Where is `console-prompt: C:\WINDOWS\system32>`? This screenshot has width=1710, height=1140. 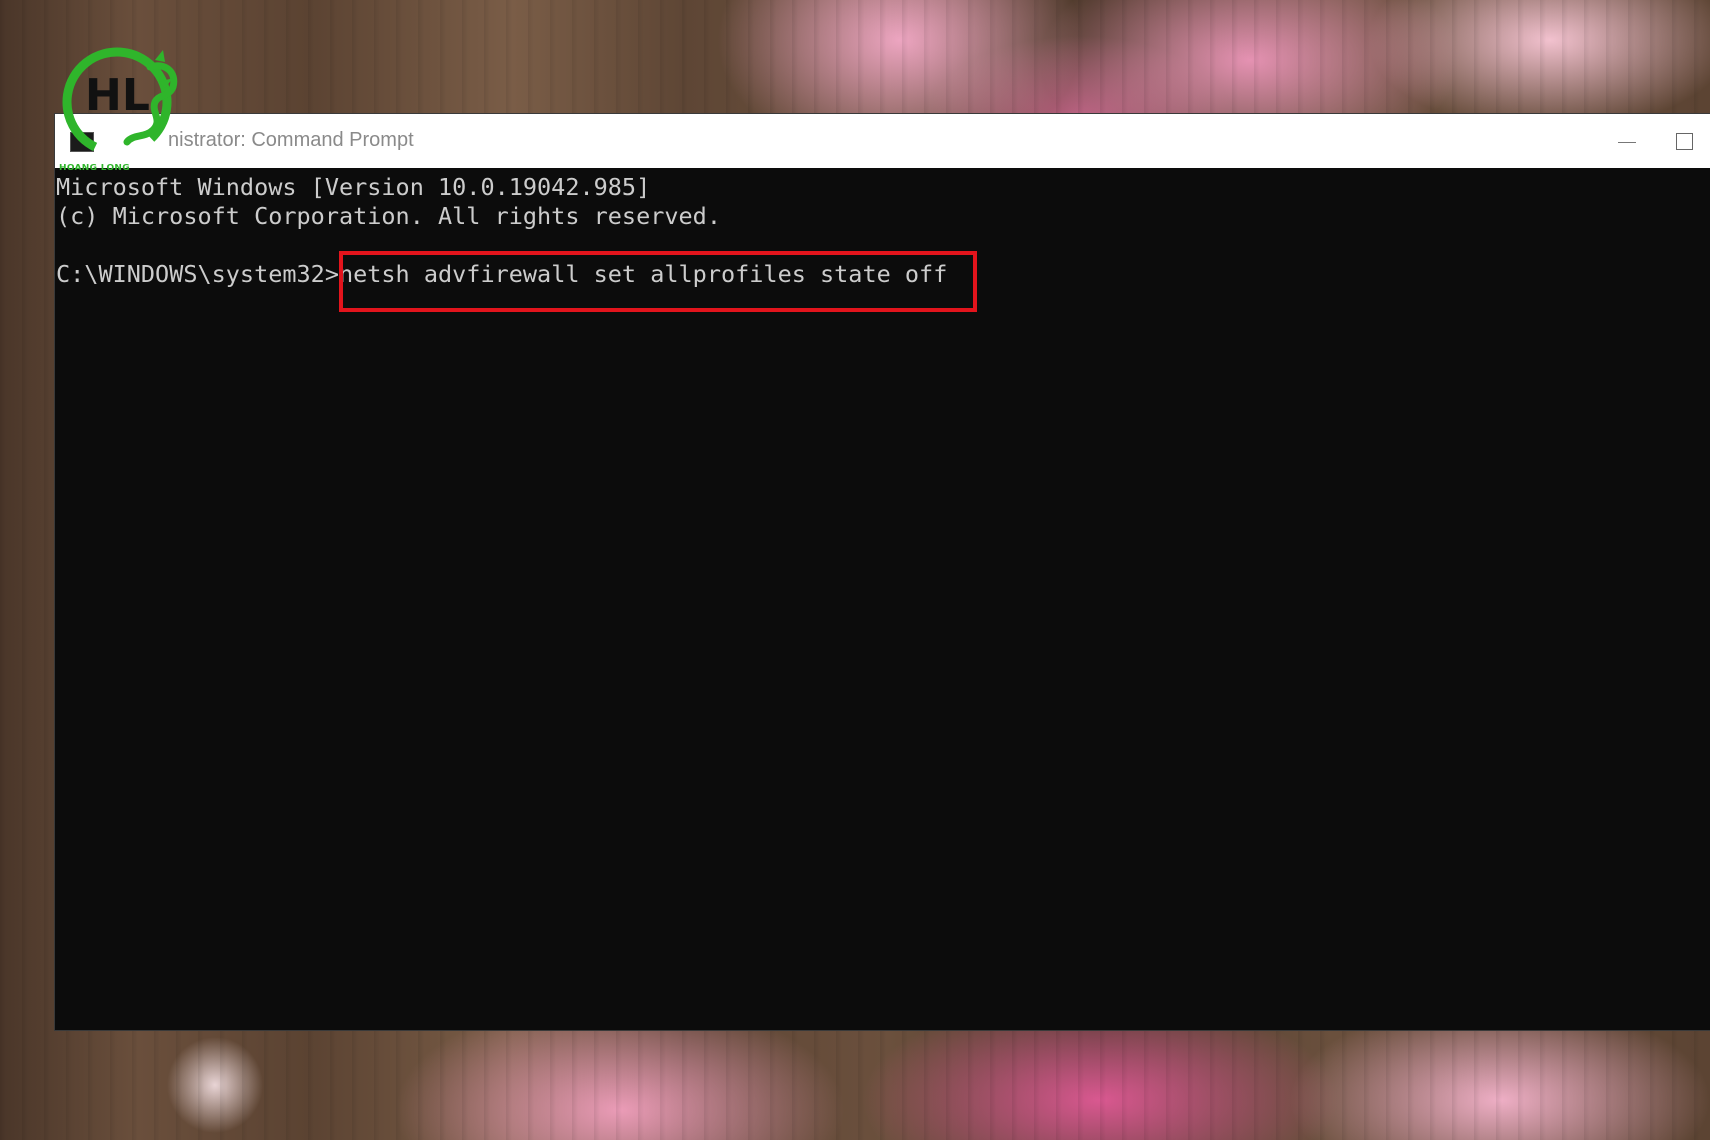
console-prompt: C:\WINDOWS\system32> is located at coordinates (197, 274).